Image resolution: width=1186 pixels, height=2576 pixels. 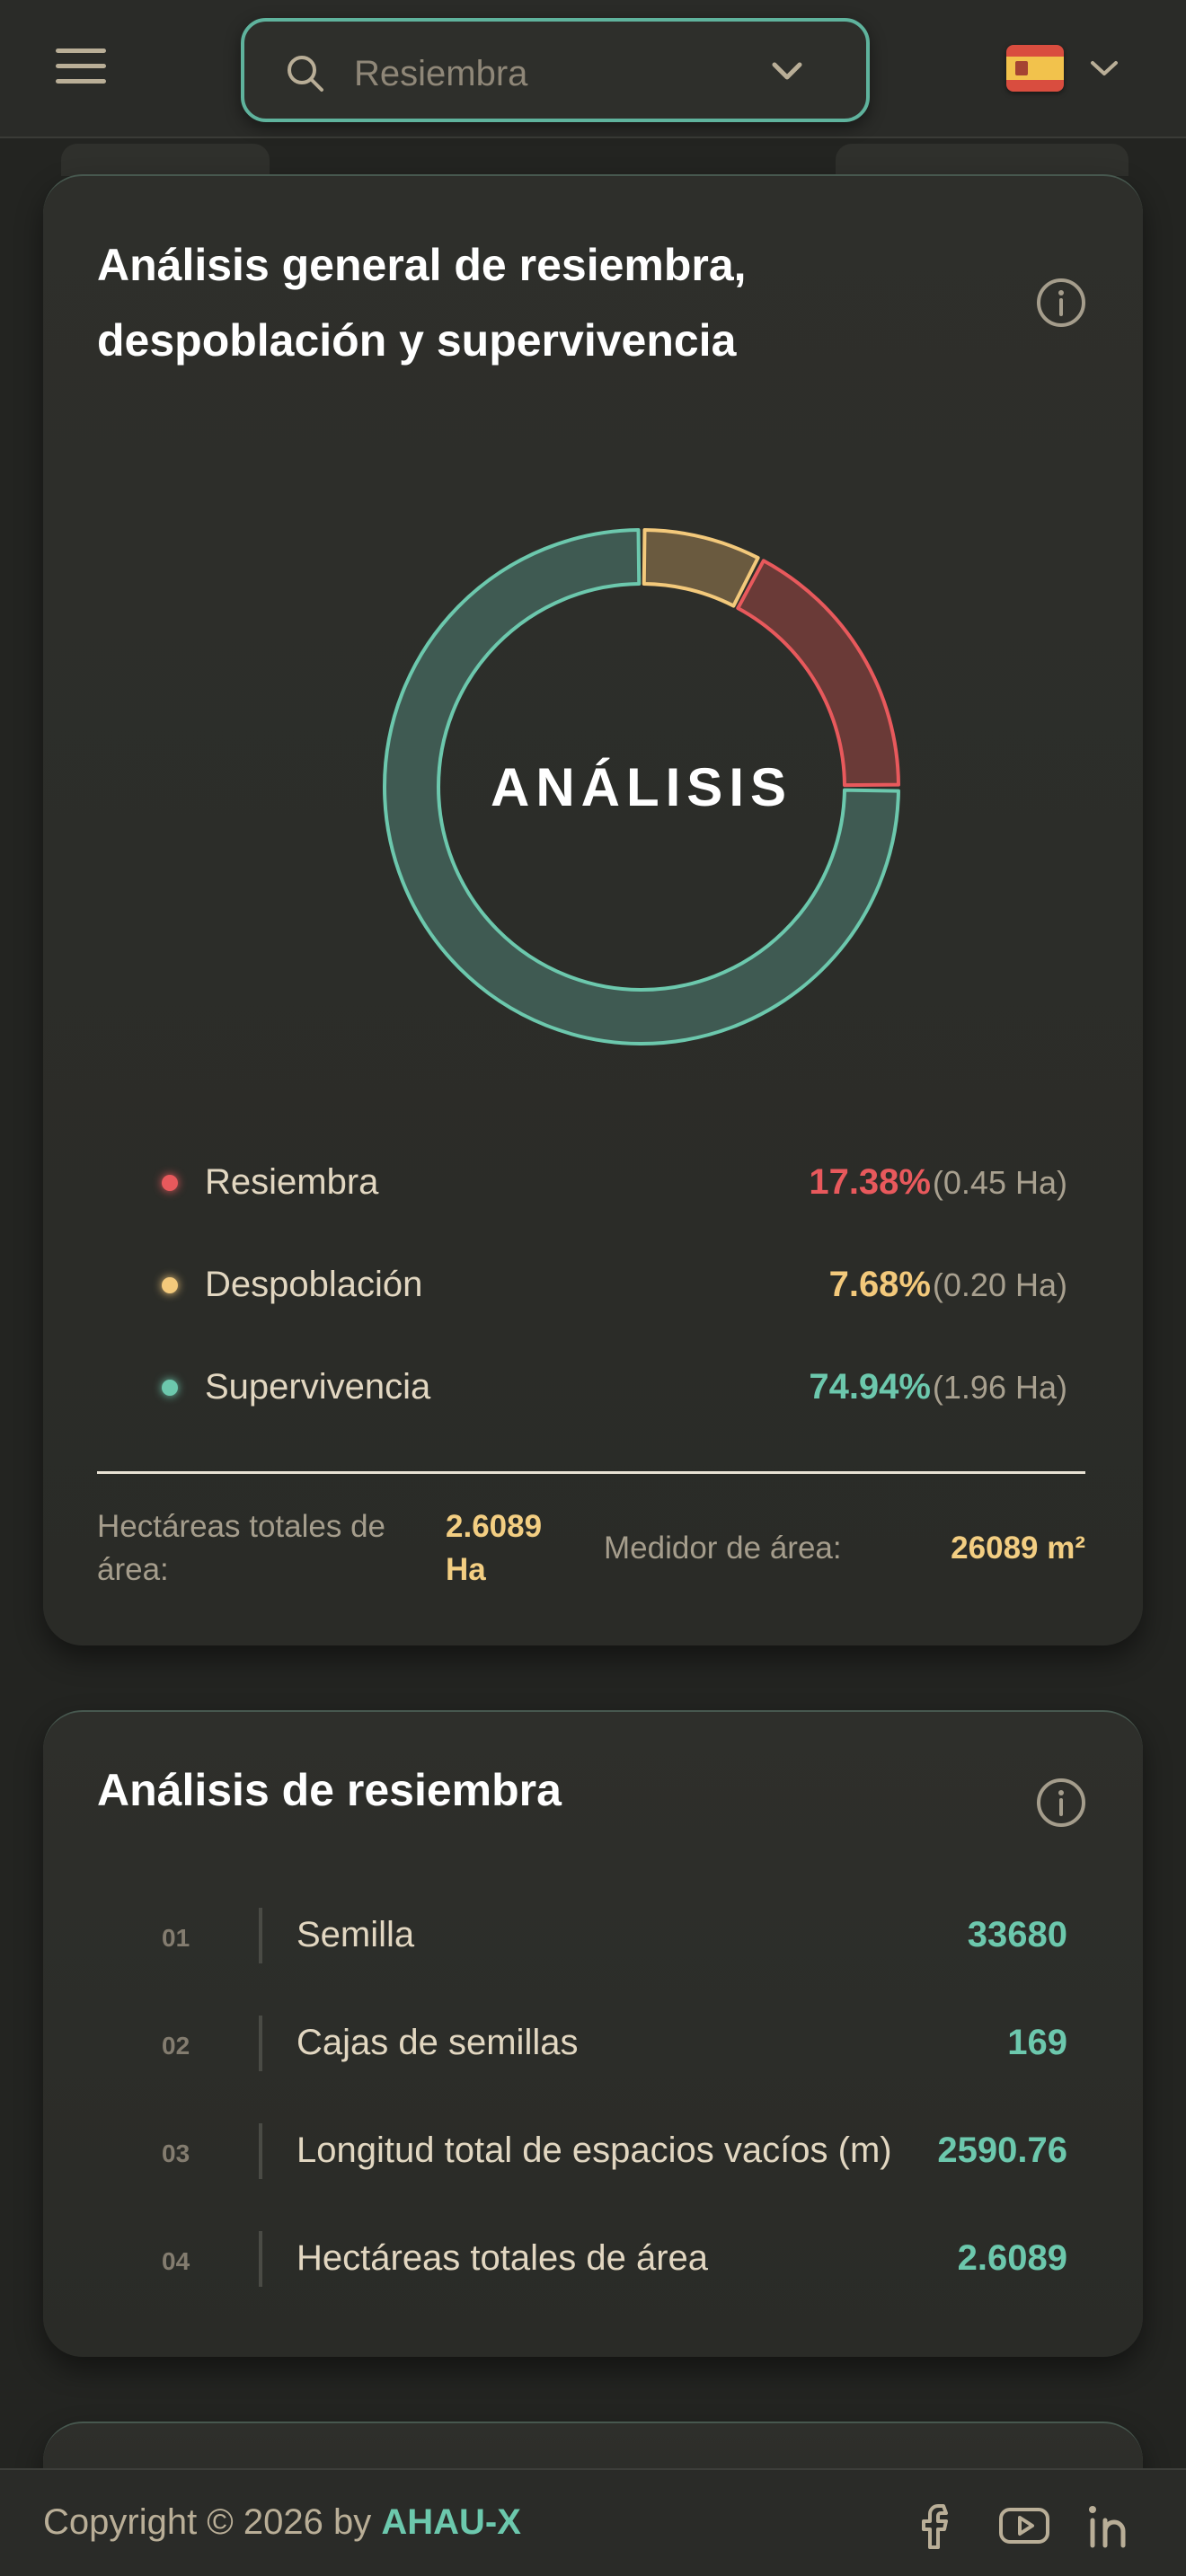 What do you see at coordinates (604, 1180) in the screenshot?
I see `legend-item-resiembra: Resiembra 17.38% (0.45 Ha)` at bounding box center [604, 1180].